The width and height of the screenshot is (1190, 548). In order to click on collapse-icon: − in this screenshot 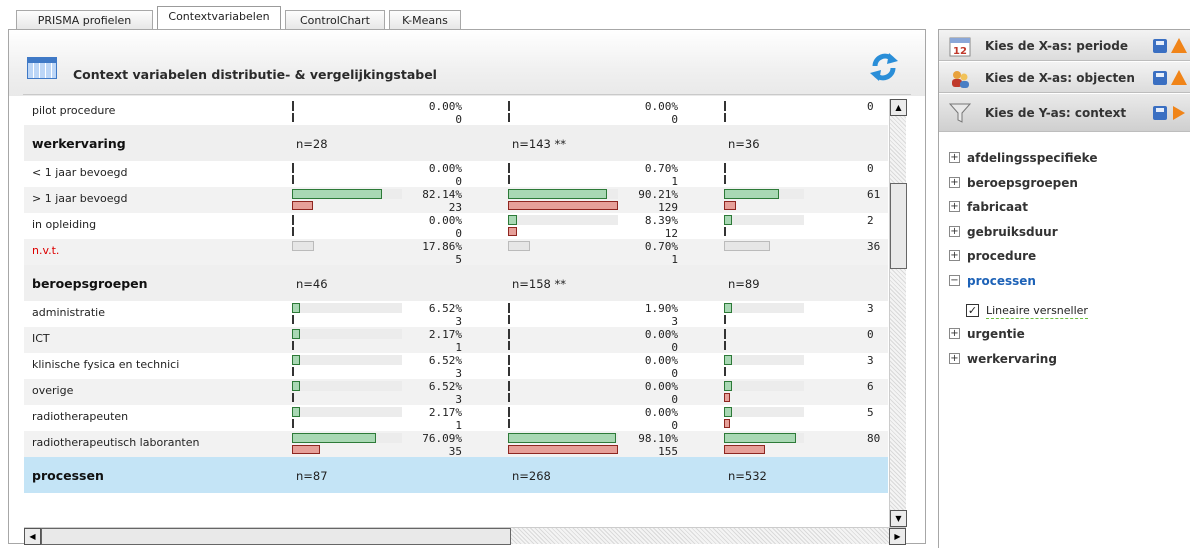, I will do `click(954, 280)`.